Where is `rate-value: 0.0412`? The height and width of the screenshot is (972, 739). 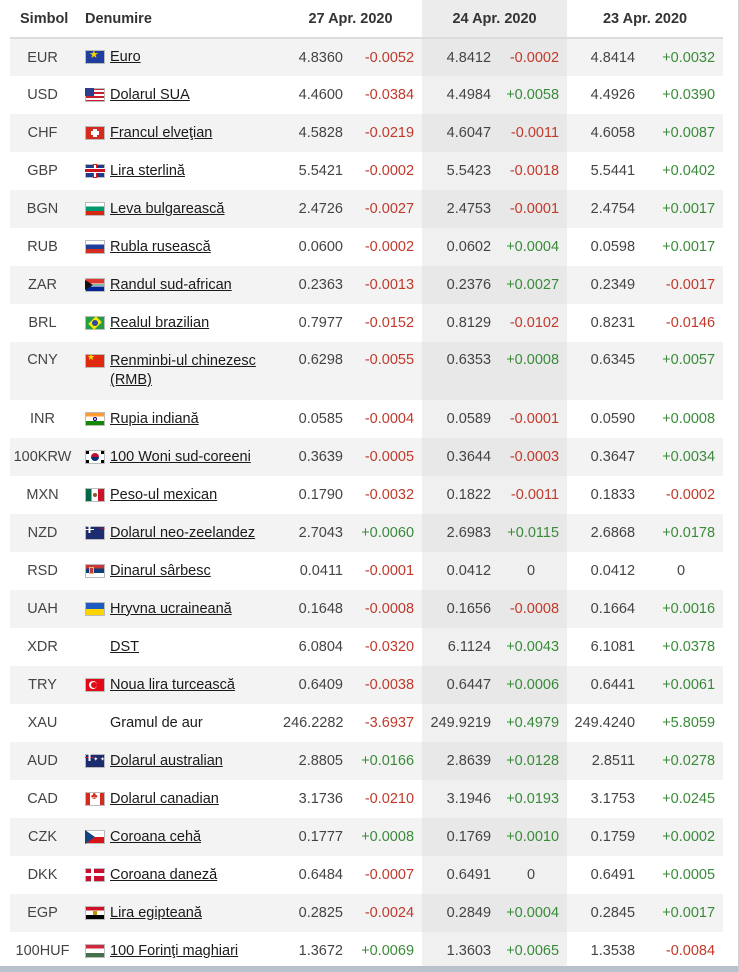
rate-value: 0.0412 is located at coordinates (605, 571).